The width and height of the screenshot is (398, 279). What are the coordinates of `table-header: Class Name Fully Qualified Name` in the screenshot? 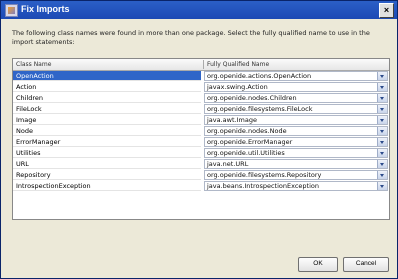 It's located at (201, 65).